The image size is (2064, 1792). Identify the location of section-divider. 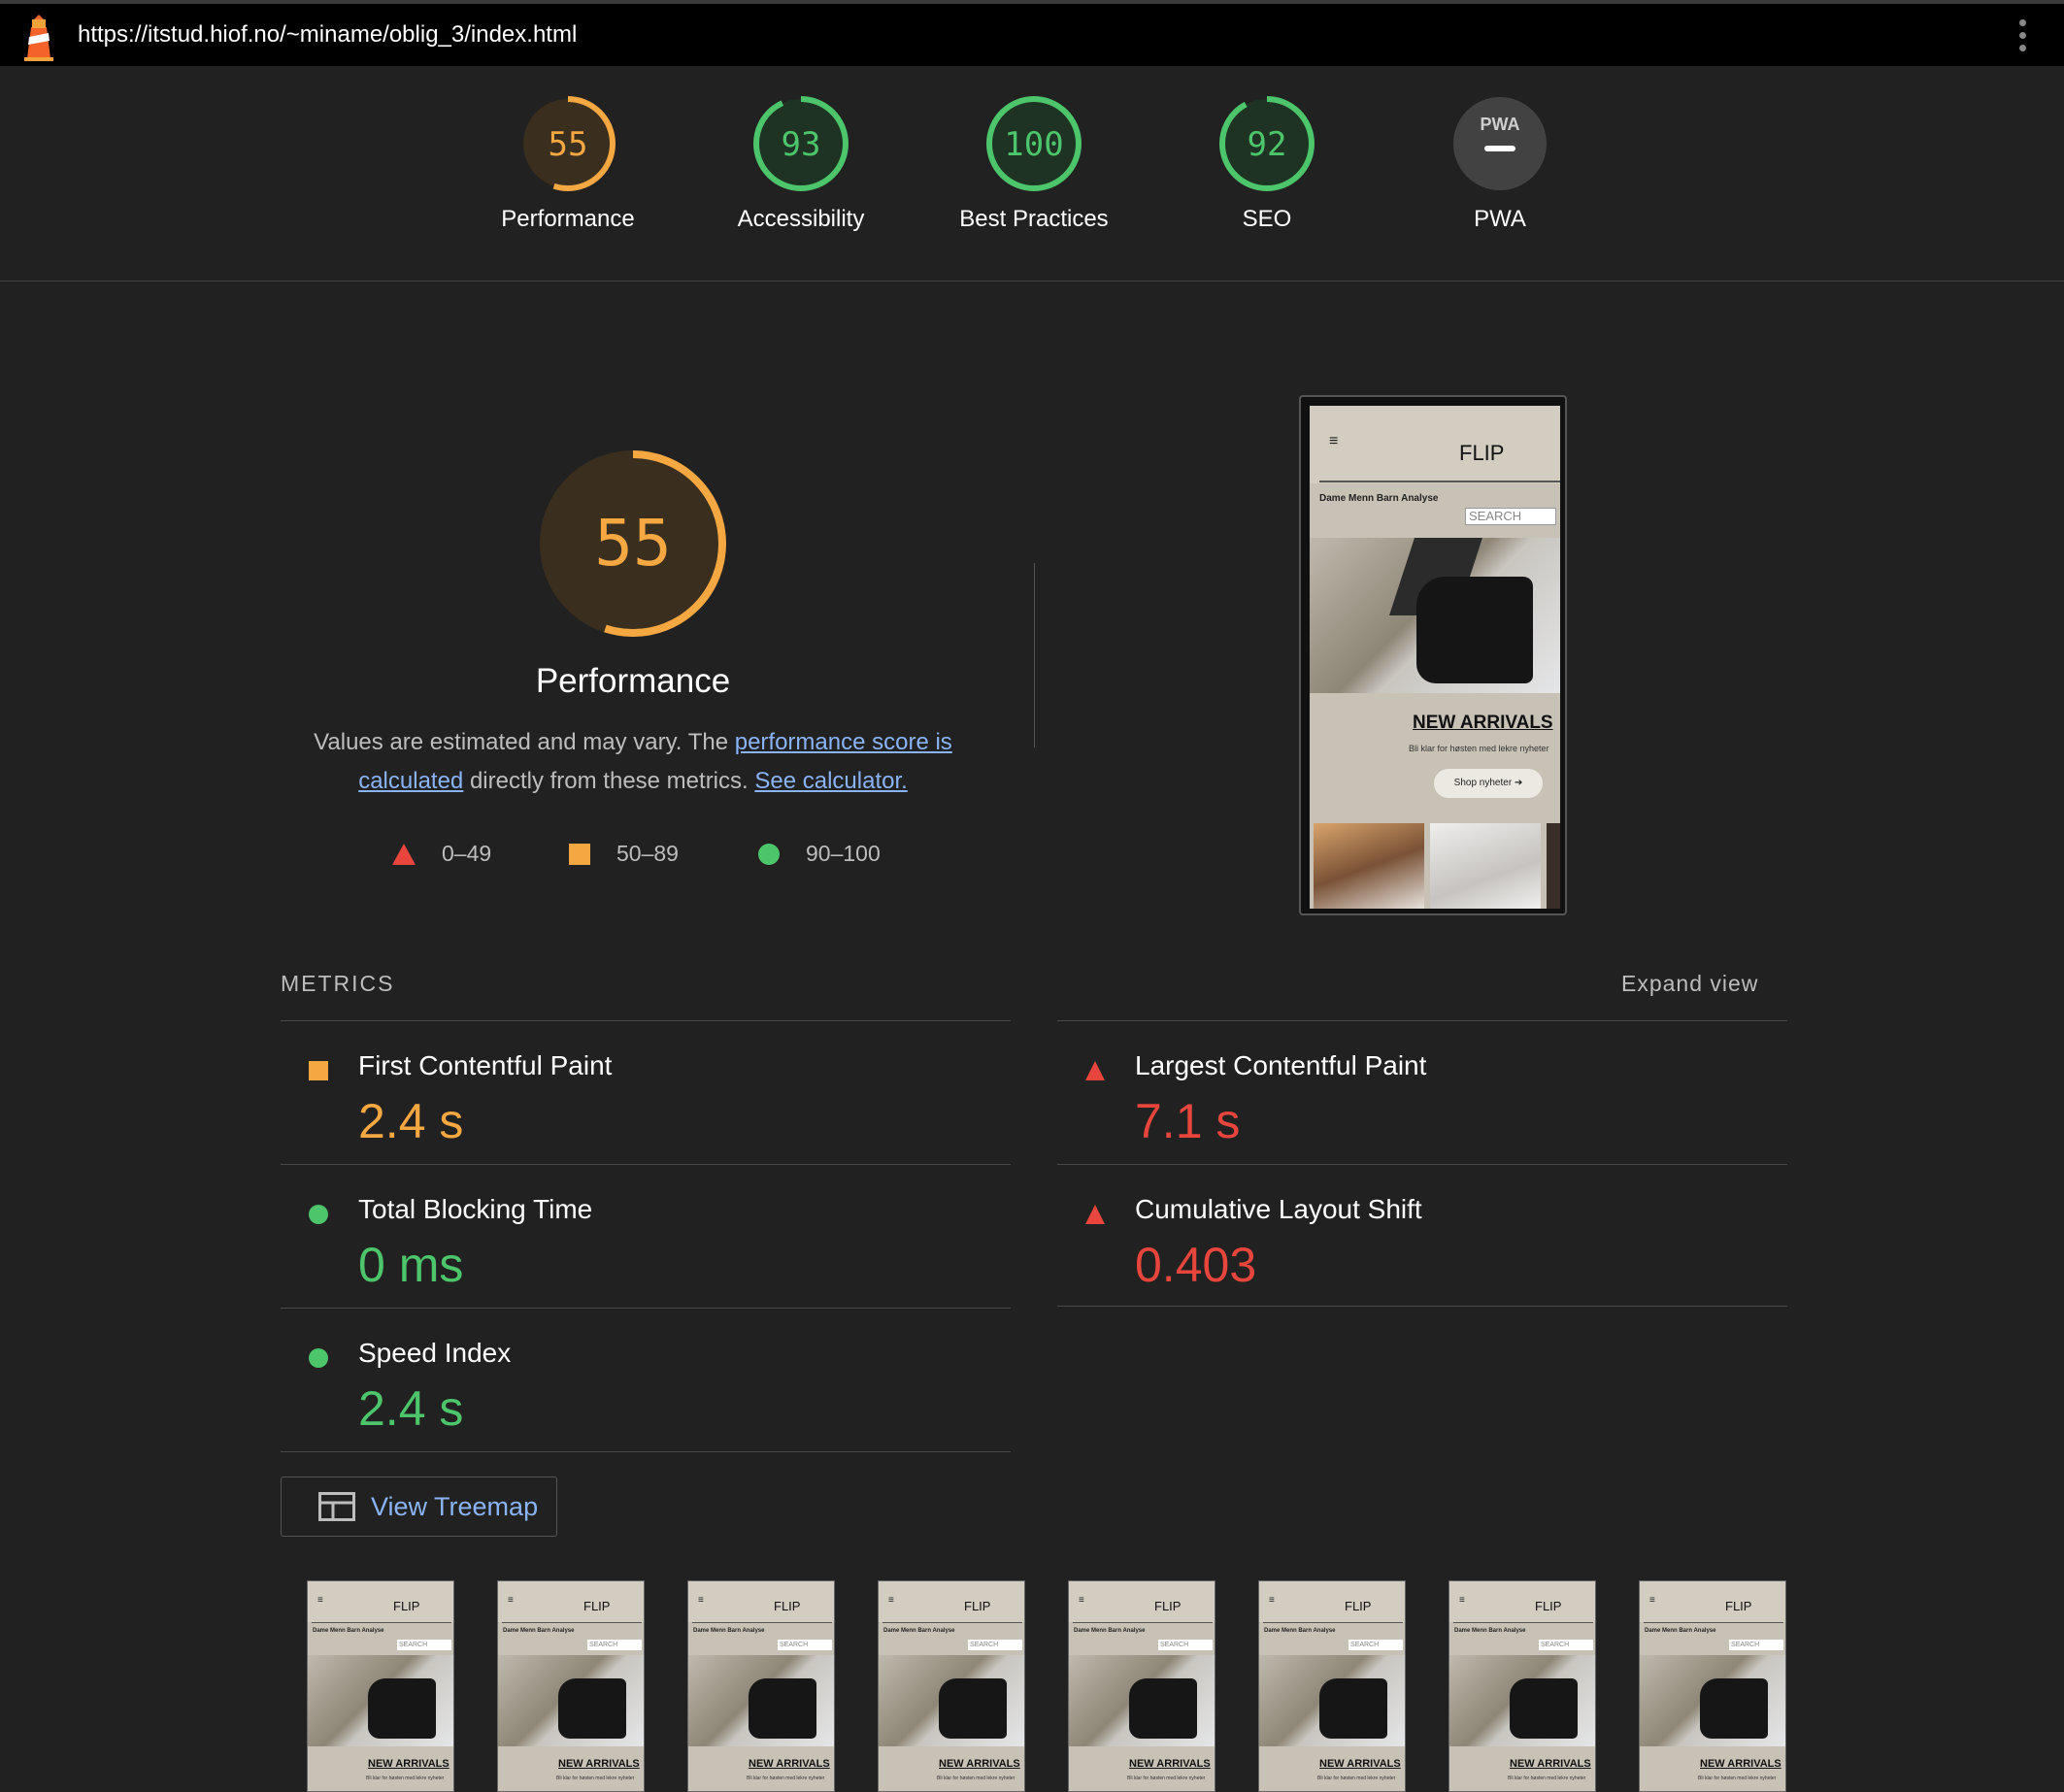
(1035, 655).